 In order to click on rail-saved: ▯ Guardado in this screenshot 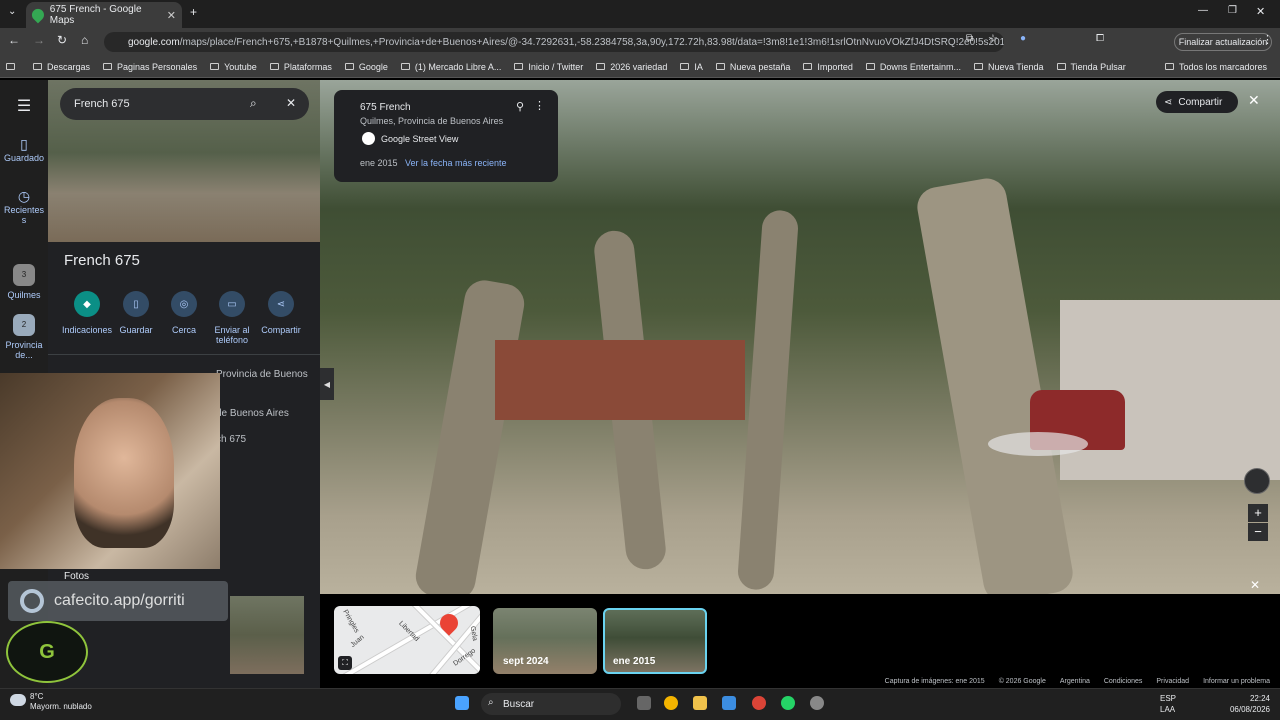, I will do `click(24, 149)`.